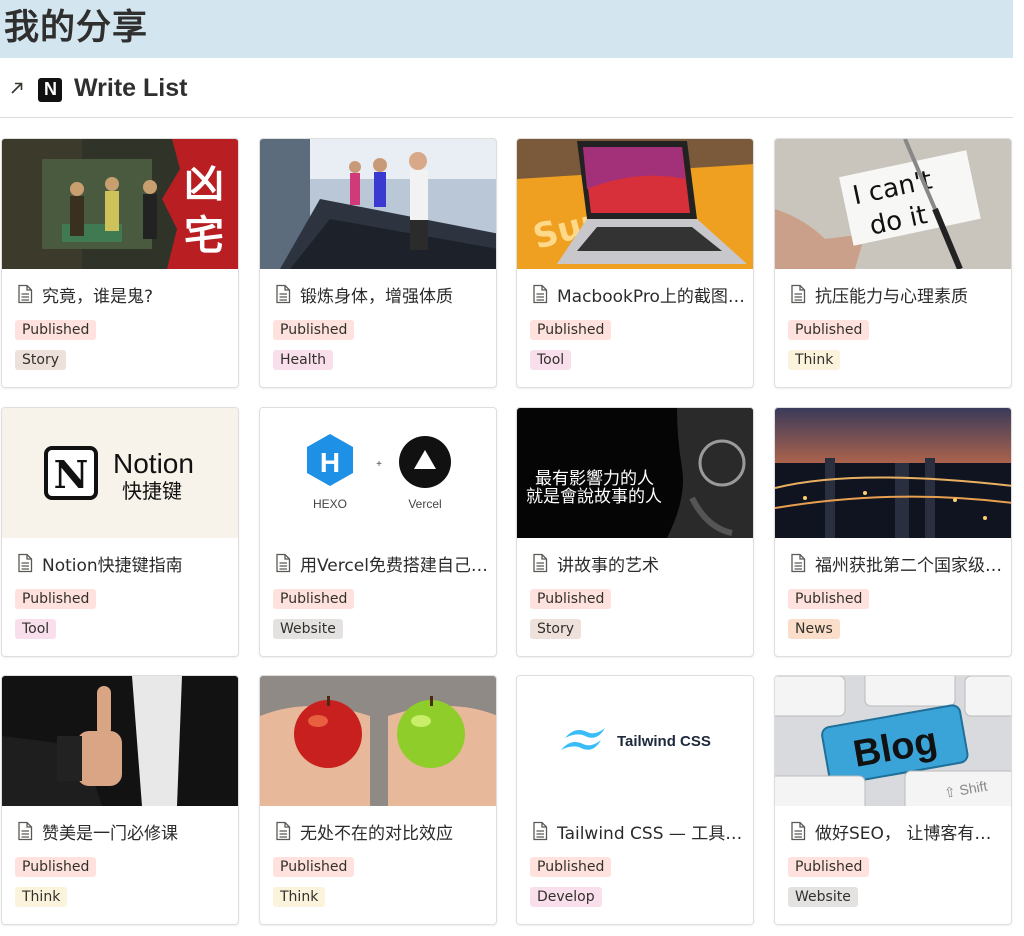  What do you see at coordinates (566, 897) in the screenshot?
I see `category-badge: Develop` at bounding box center [566, 897].